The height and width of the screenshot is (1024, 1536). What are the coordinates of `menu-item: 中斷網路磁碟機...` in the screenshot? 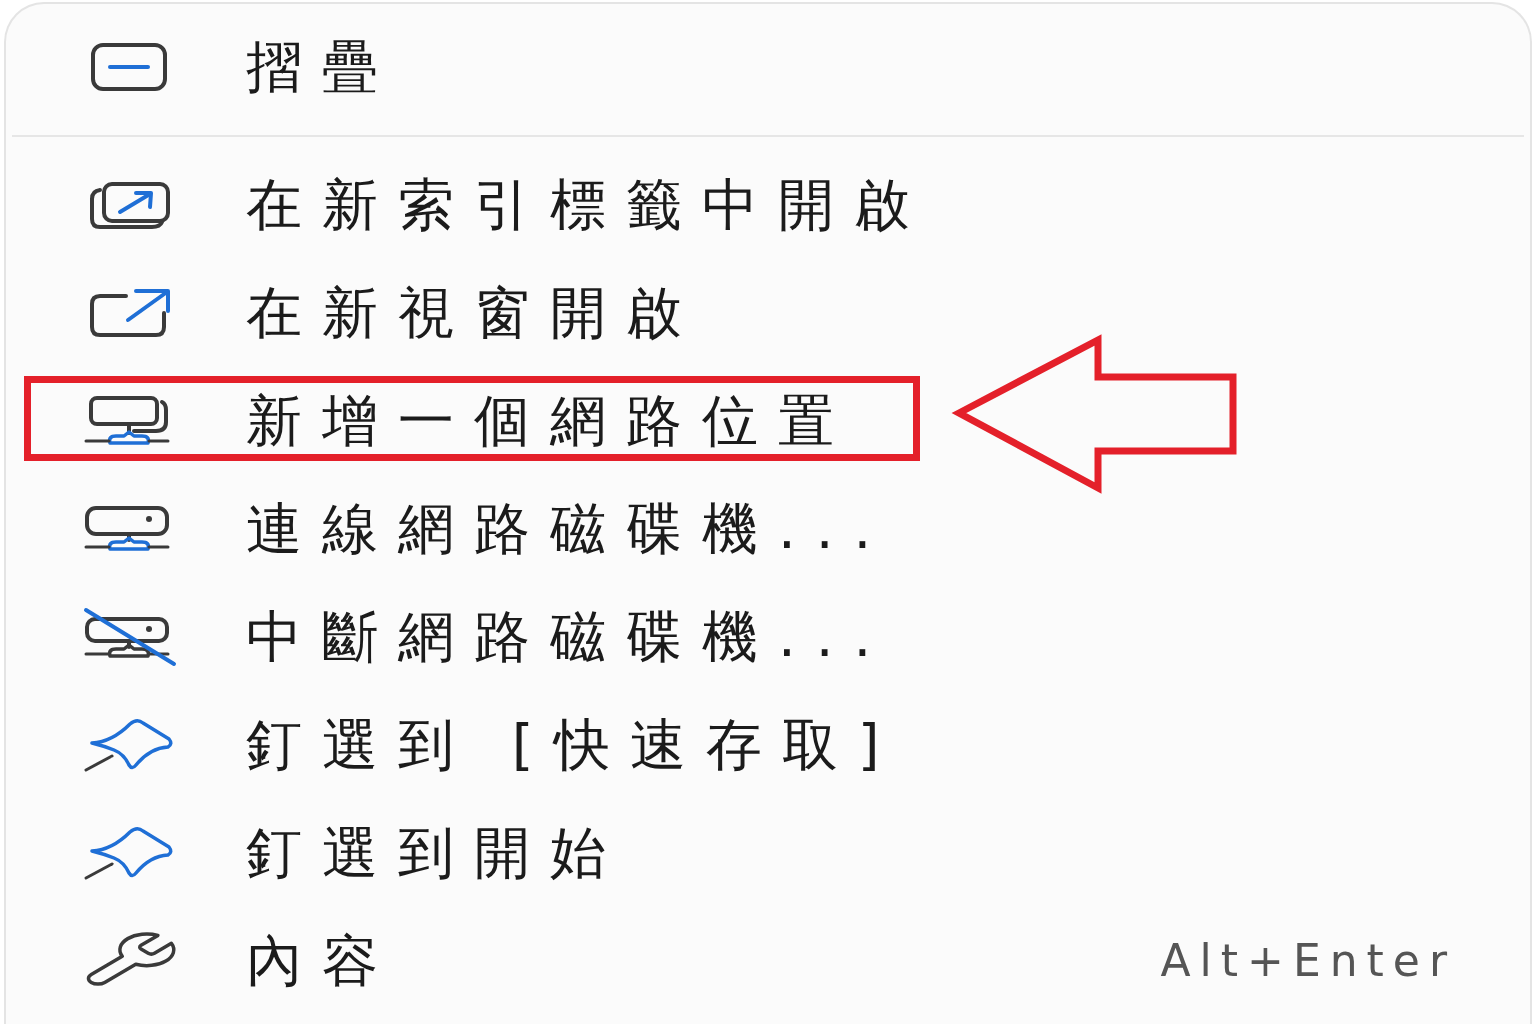 It's located at (768, 637).